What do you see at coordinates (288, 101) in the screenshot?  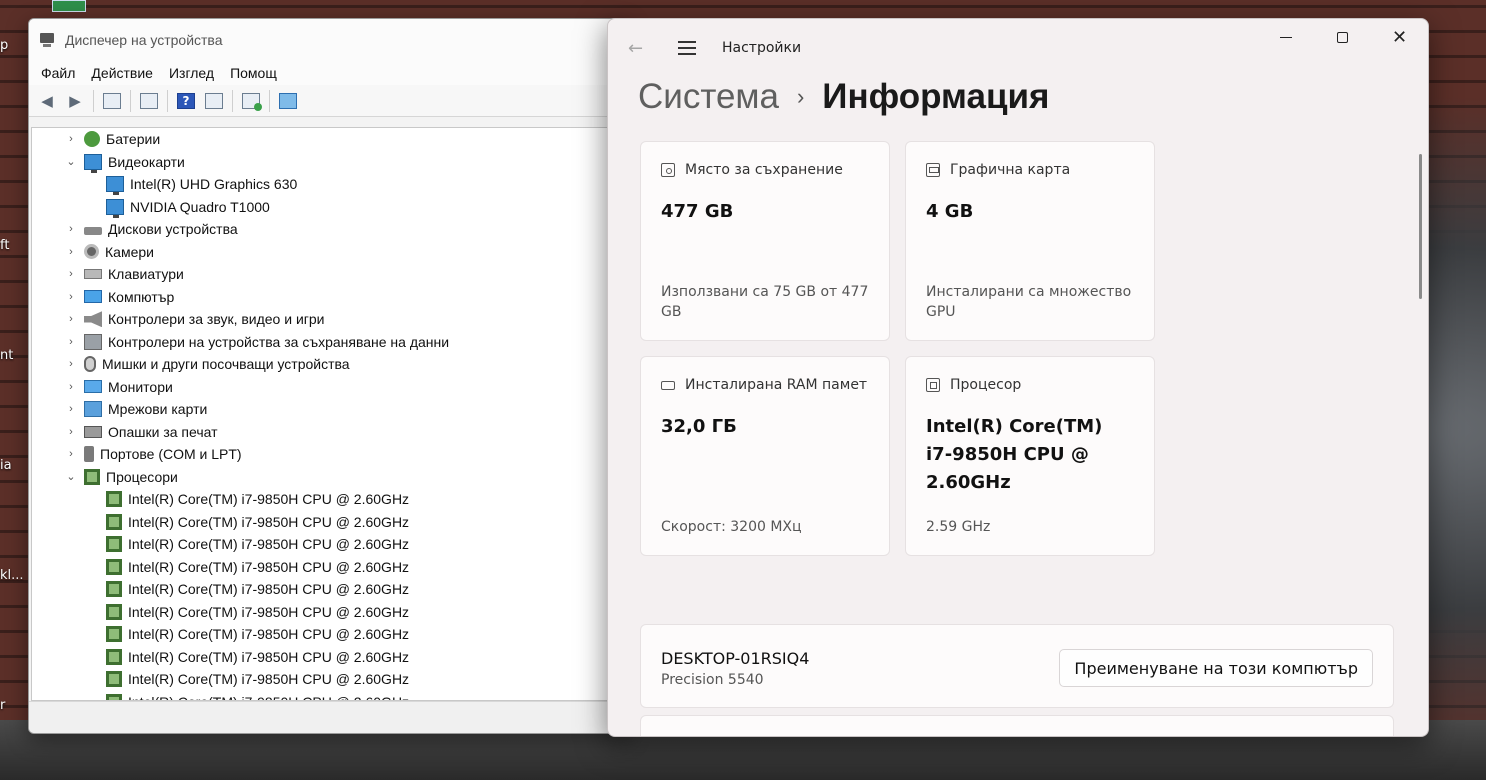 I see `monitor-icon` at bounding box center [288, 101].